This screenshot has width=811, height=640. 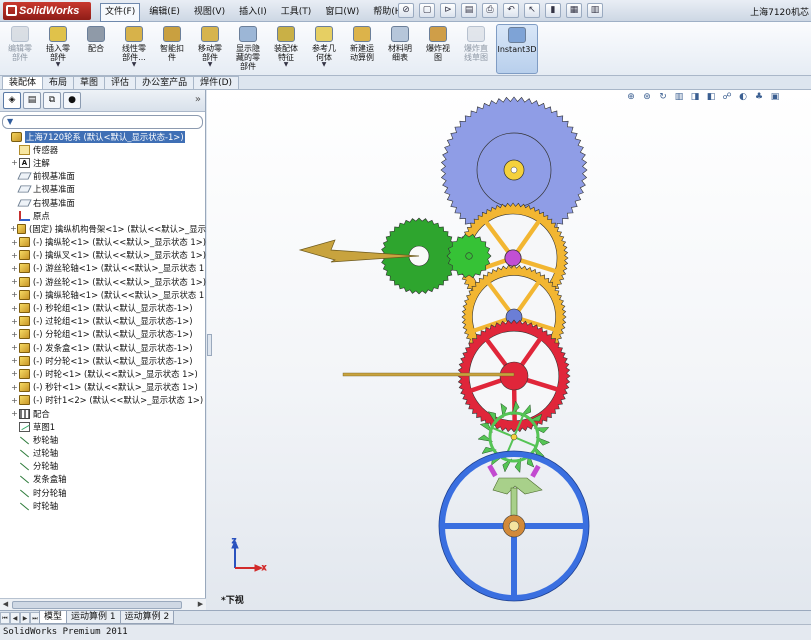 I want to click on pallet-jewel-right, so click(x=535, y=471).